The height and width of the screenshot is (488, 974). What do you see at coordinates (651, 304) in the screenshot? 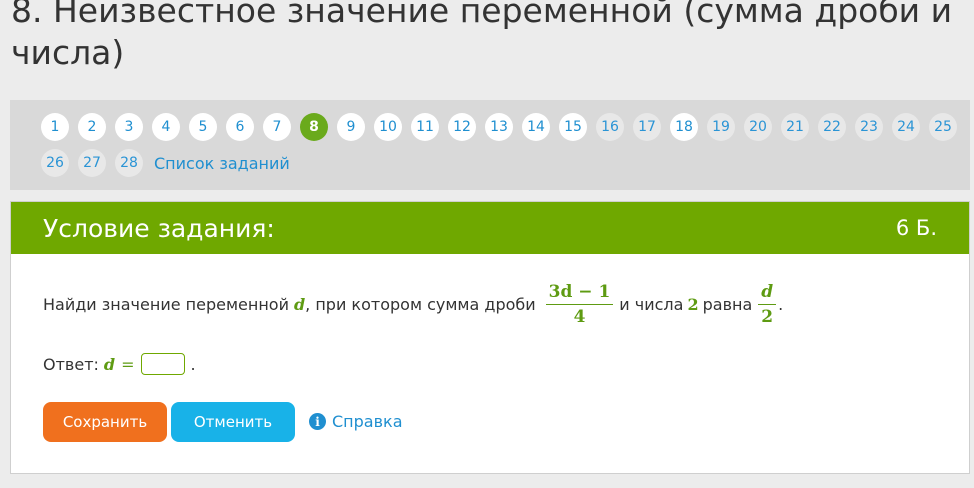
I see `question-part3: и числа` at bounding box center [651, 304].